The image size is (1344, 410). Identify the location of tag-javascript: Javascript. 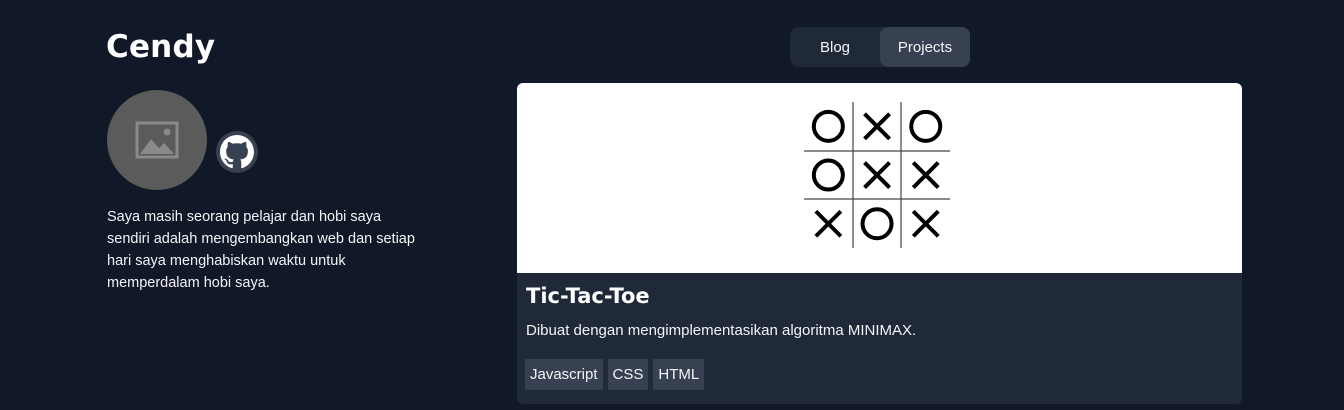
(564, 374).